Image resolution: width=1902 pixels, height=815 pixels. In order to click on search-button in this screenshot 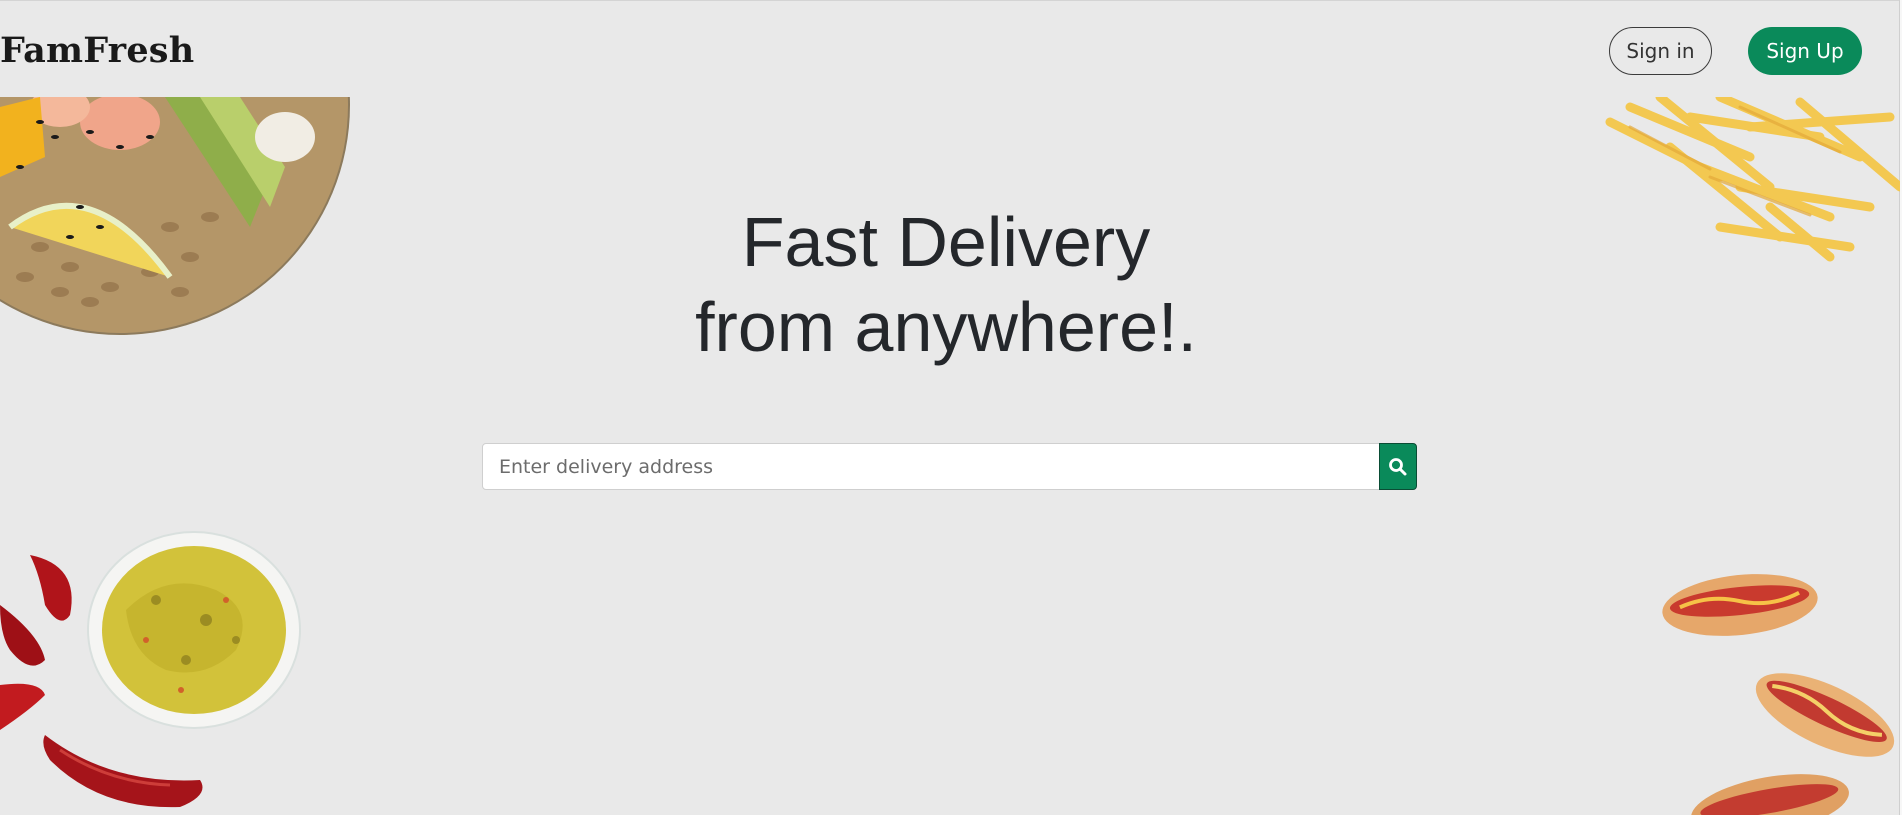, I will do `click(1398, 466)`.